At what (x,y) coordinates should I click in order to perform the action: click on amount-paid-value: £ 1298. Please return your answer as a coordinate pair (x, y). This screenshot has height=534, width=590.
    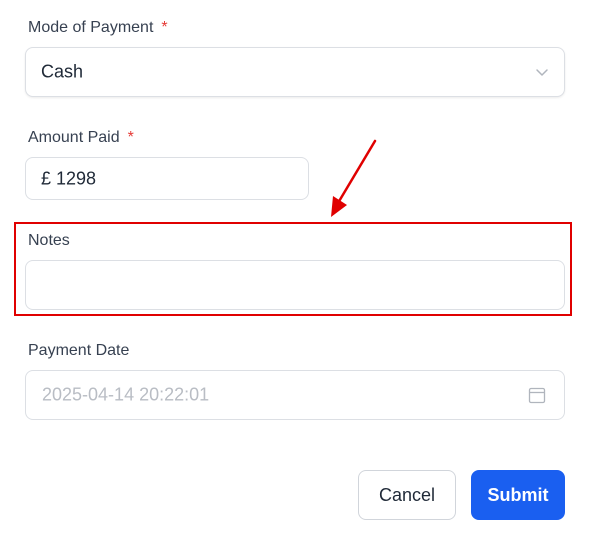
    Looking at the image, I should click on (69, 178).